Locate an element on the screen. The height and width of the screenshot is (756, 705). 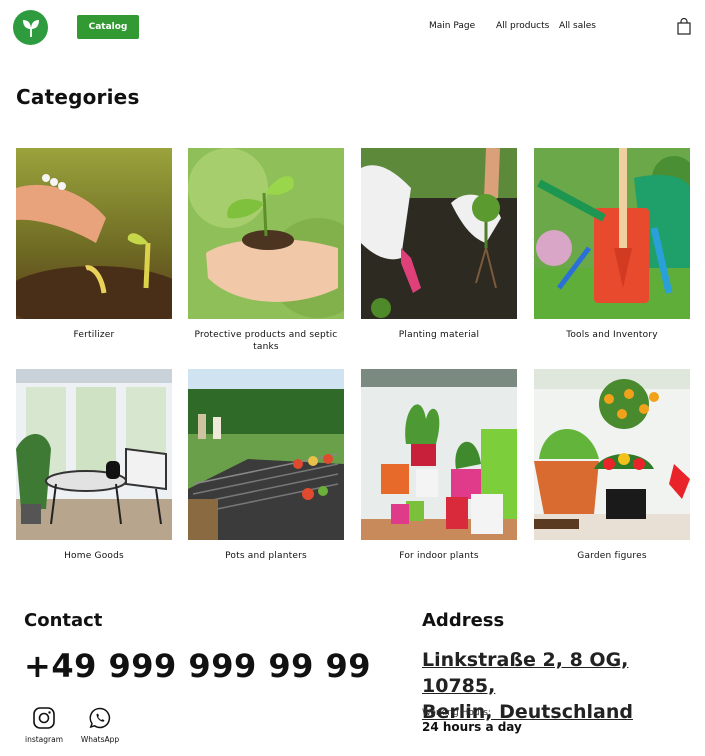
whatsapp-label: WhatsApp is located at coordinates (100, 739).